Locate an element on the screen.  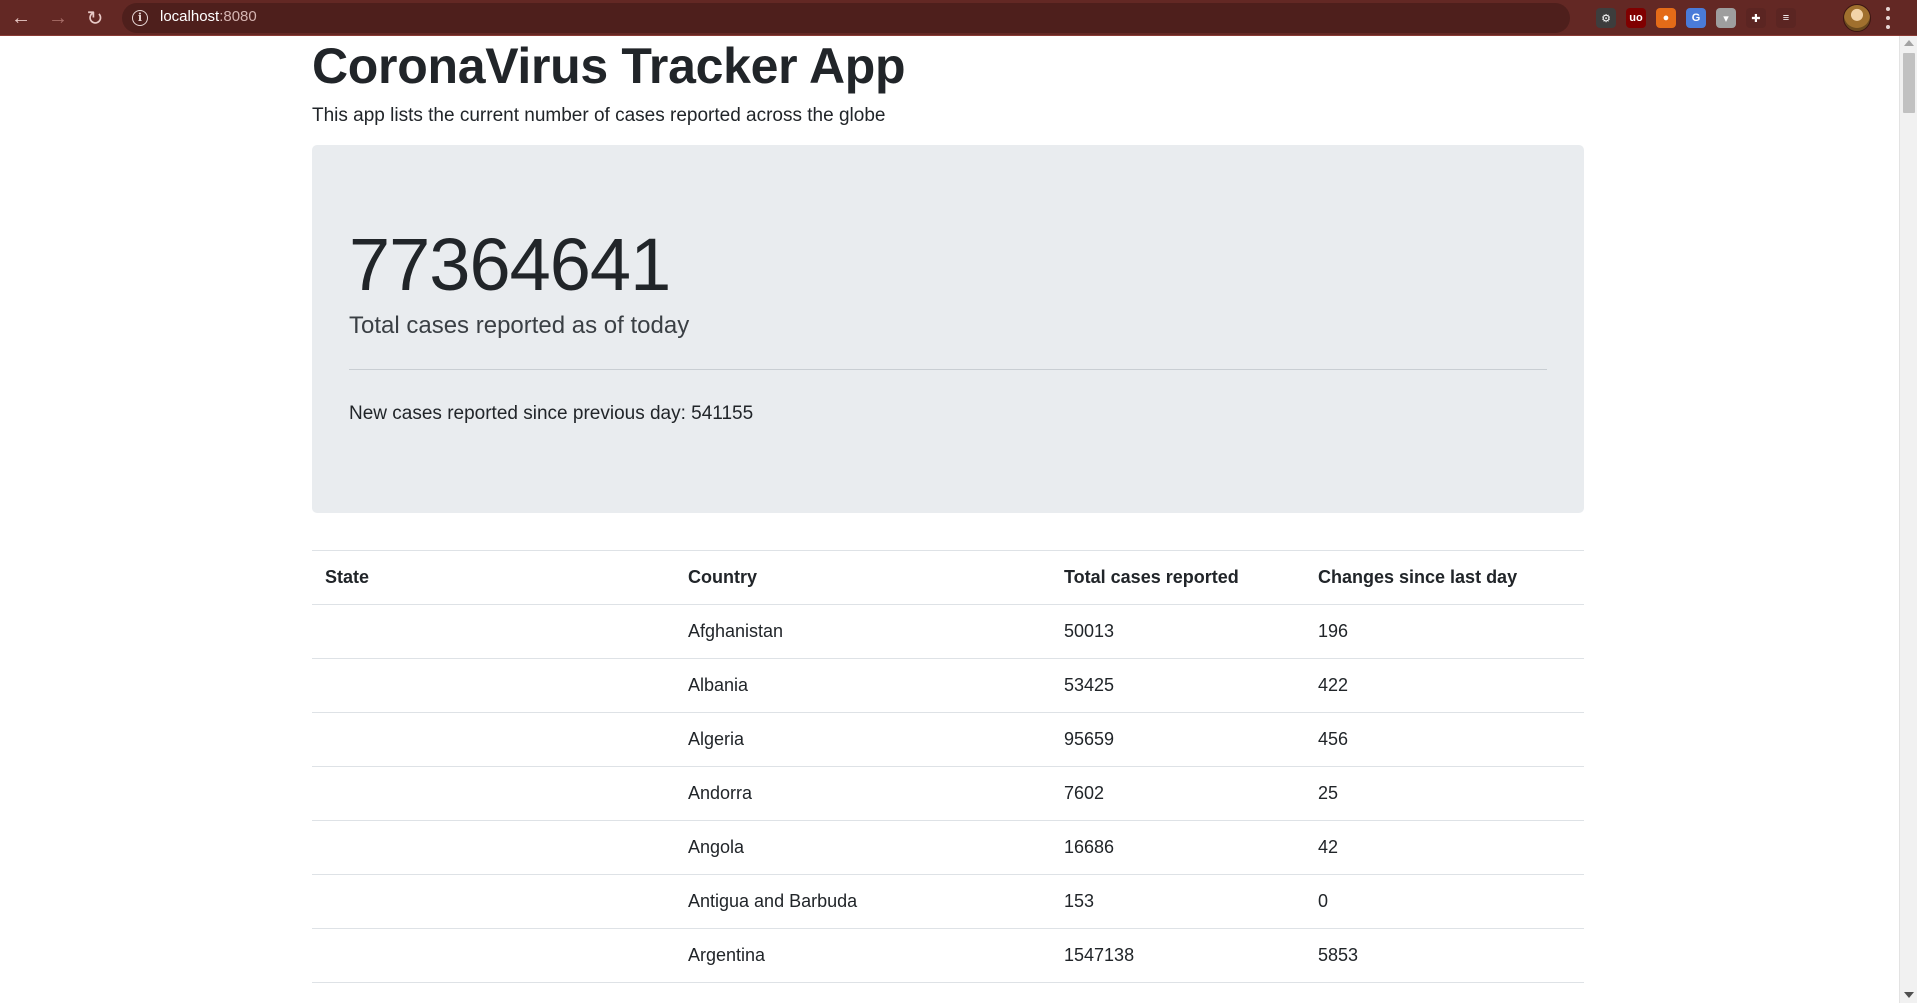
summary-divider is located at coordinates (948, 369).